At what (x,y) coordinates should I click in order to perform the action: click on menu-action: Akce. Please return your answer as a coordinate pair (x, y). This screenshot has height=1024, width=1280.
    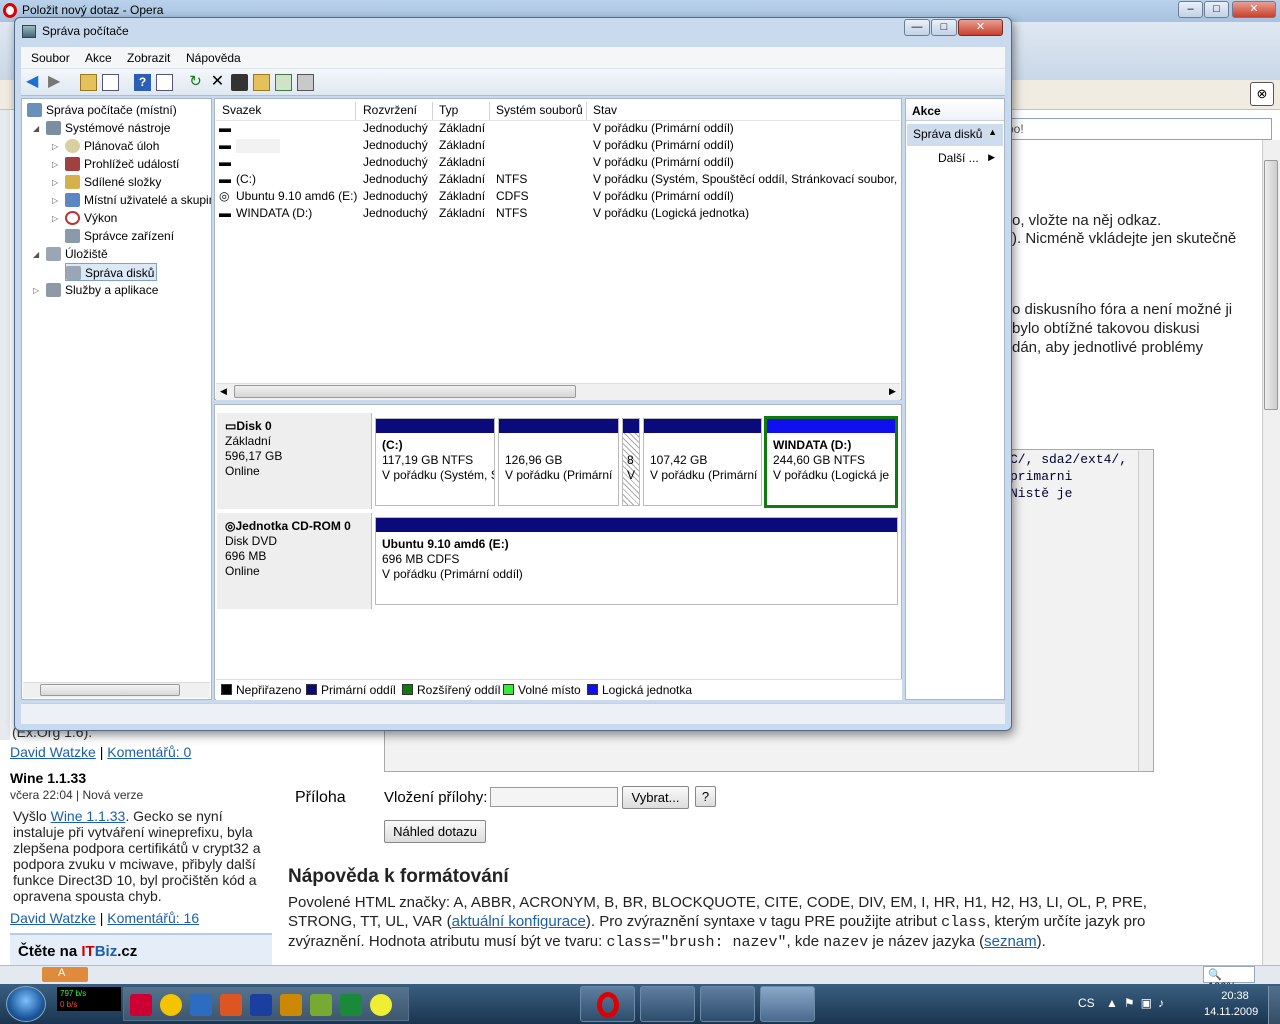
    Looking at the image, I should click on (98, 58).